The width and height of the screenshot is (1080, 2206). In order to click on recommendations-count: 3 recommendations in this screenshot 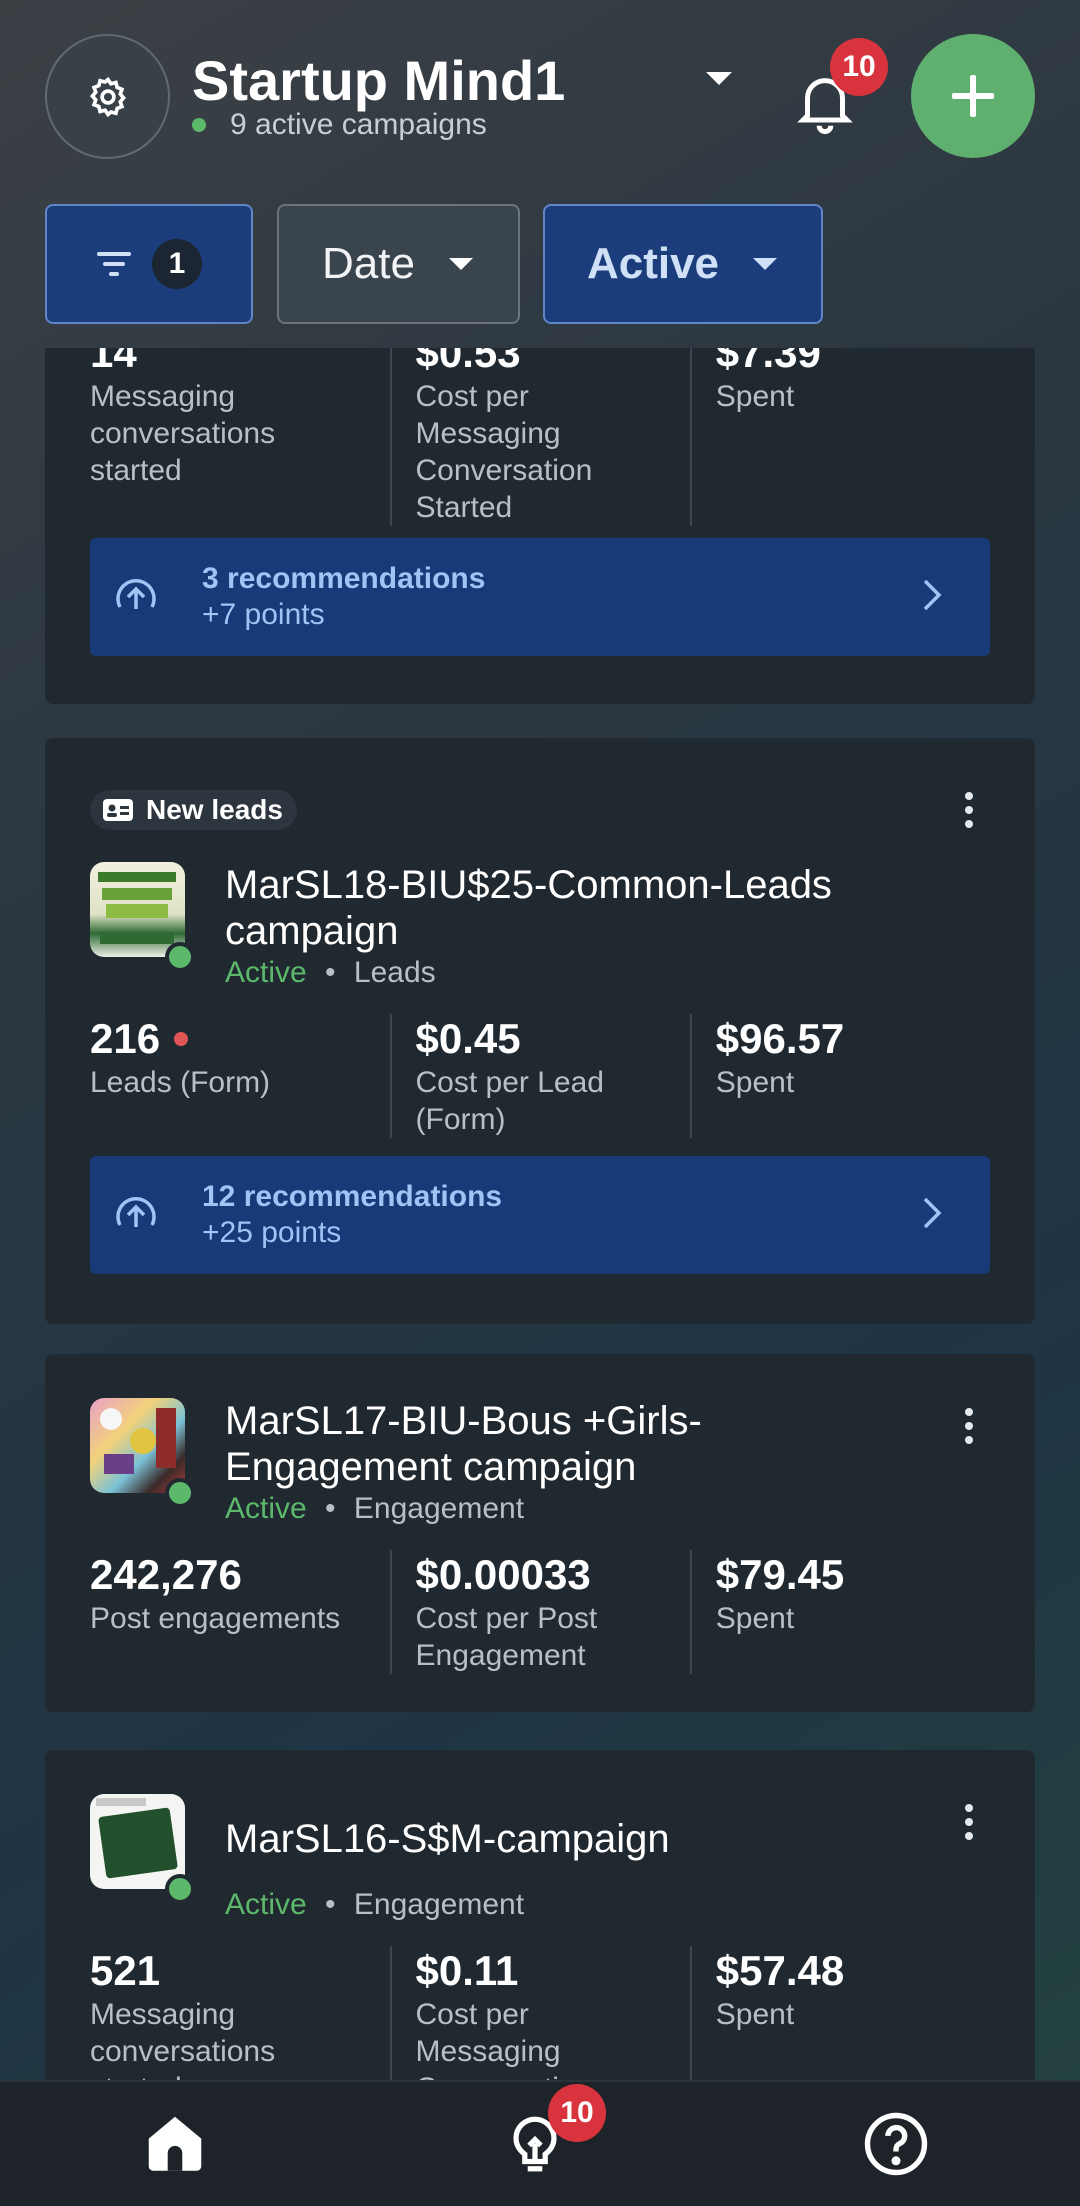, I will do `click(344, 578)`.